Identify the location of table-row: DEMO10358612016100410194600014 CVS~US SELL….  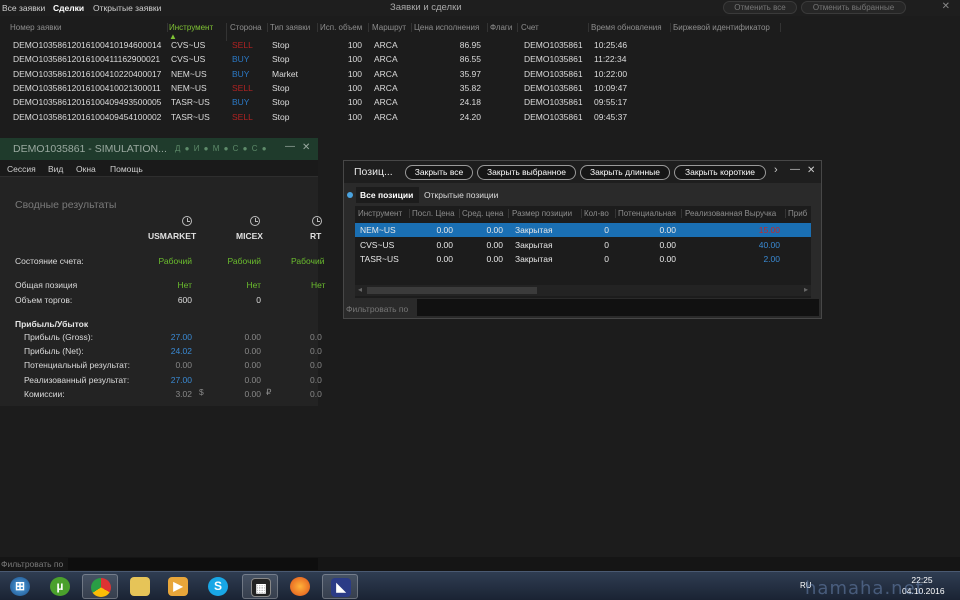
(480, 45).